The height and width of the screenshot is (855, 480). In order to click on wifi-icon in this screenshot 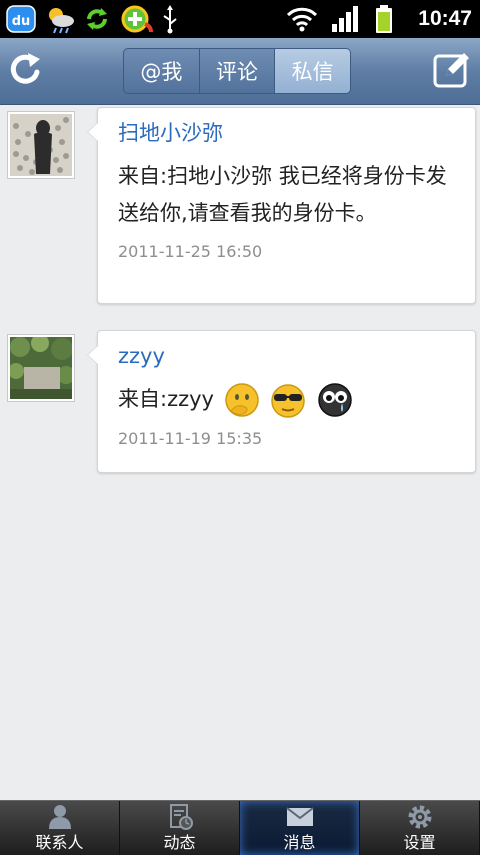, I will do `click(302, 19)`.